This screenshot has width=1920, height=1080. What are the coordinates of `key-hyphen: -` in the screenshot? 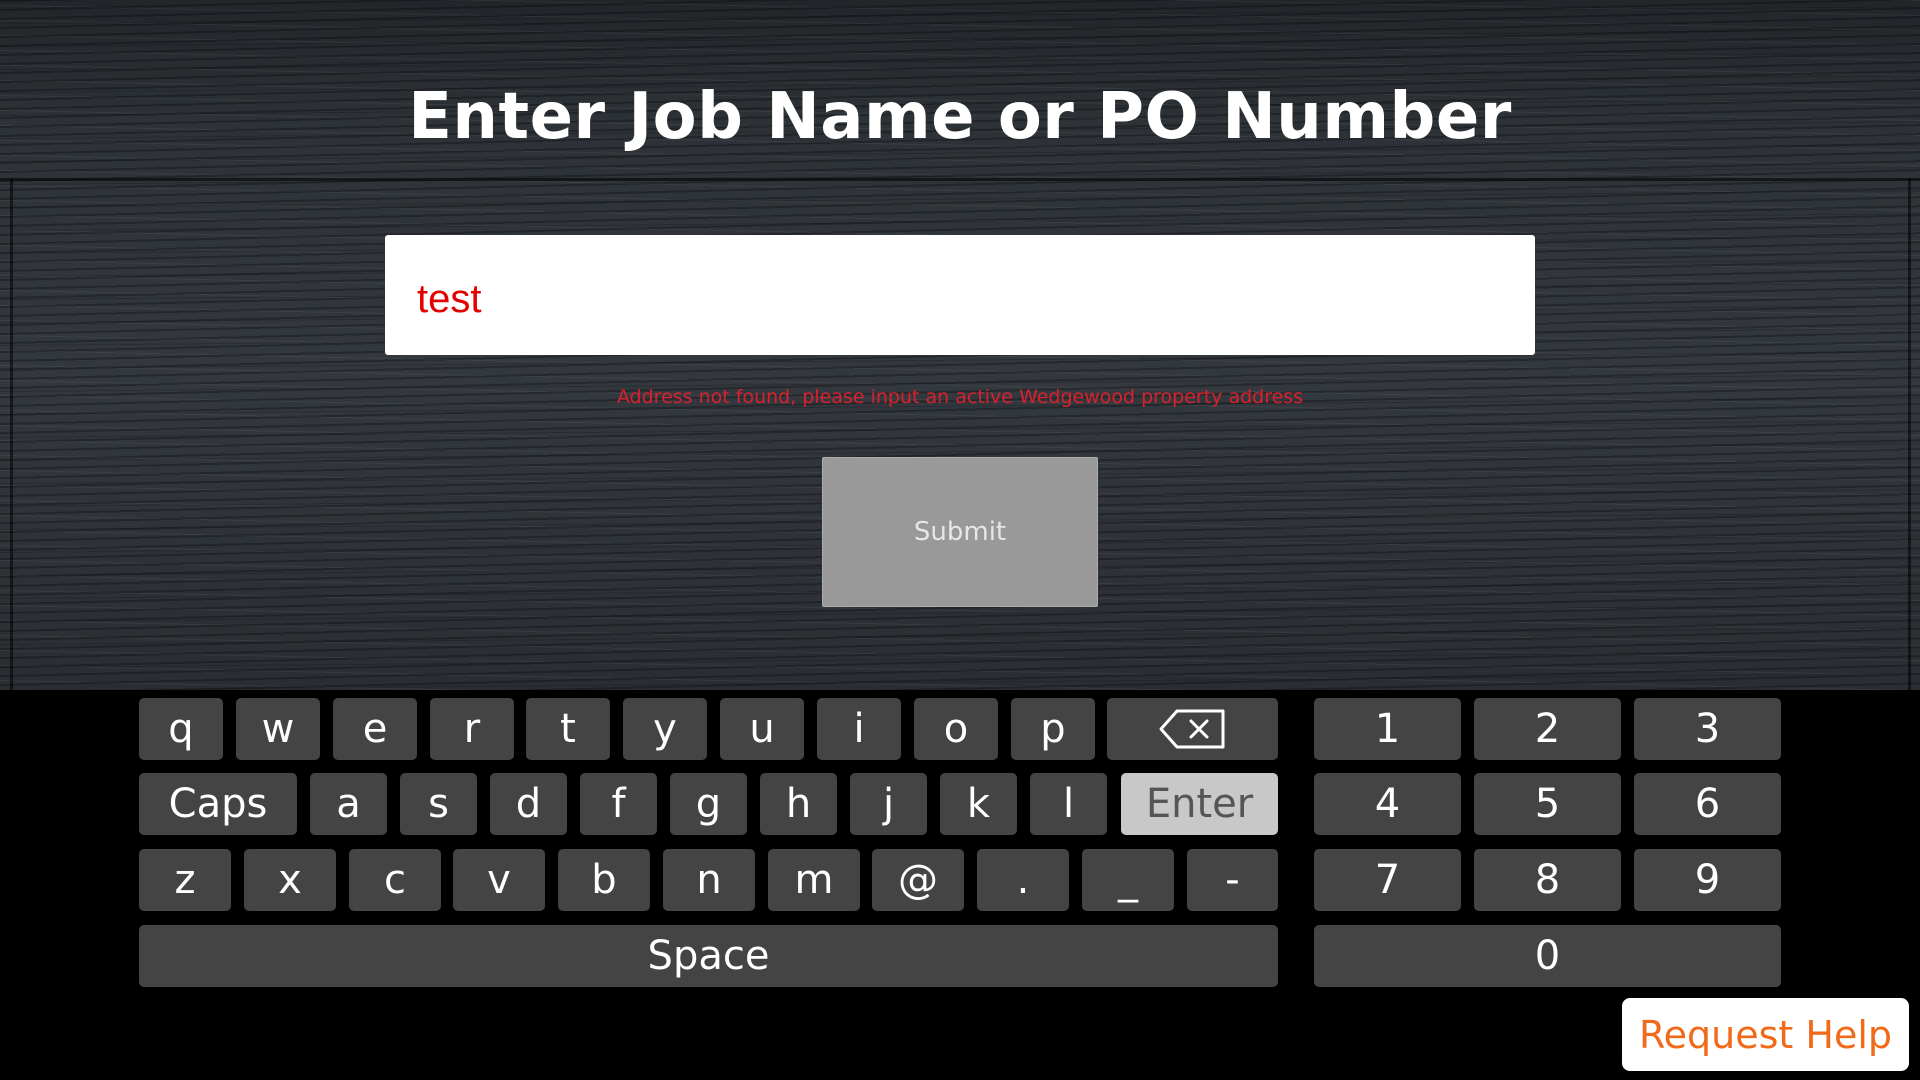 It's located at (1232, 880).